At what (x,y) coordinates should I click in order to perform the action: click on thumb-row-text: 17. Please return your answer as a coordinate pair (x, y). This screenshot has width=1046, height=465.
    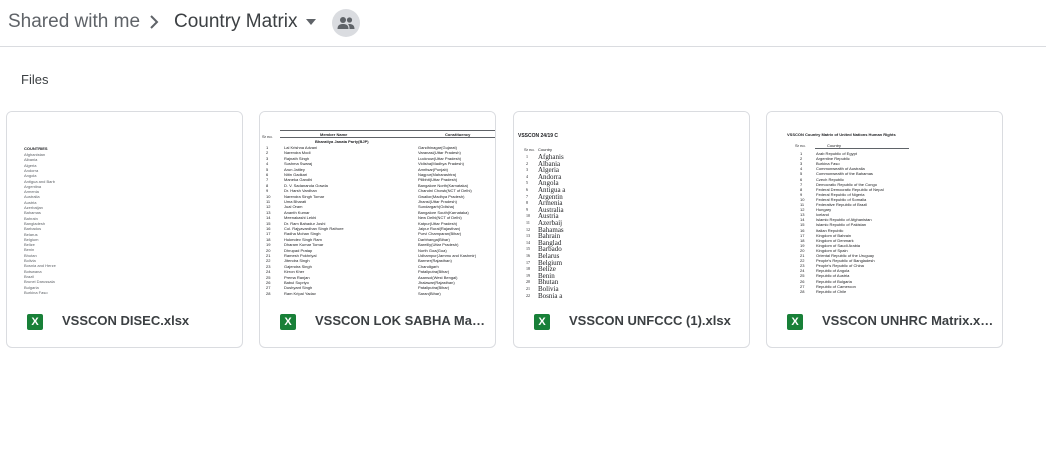
    Looking at the image, I should click on (528, 262).